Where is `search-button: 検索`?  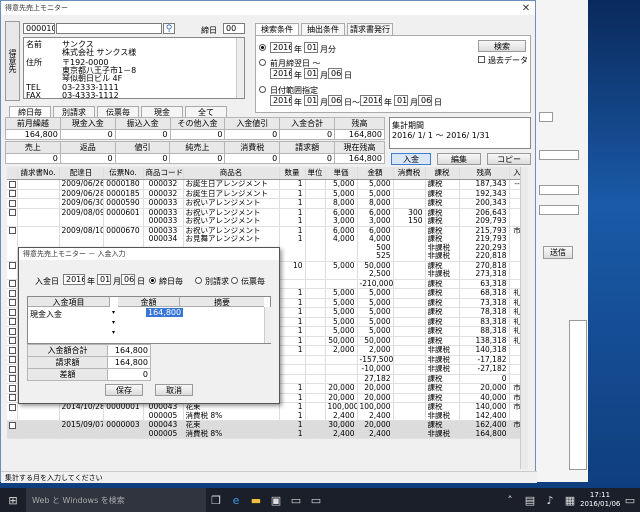 search-button: 検索 is located at coordinates (502, 46).